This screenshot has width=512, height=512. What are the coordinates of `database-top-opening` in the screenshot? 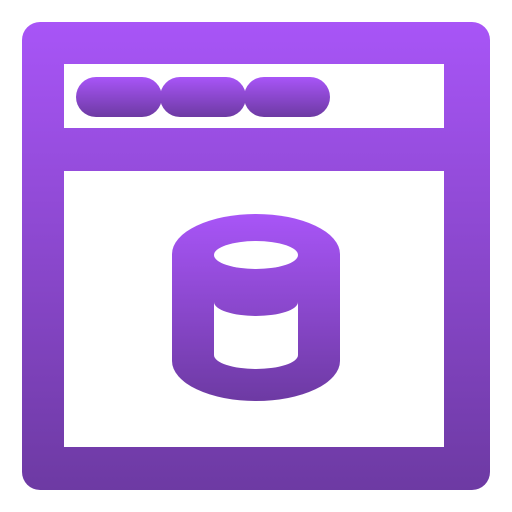 It's located at (256, 255).